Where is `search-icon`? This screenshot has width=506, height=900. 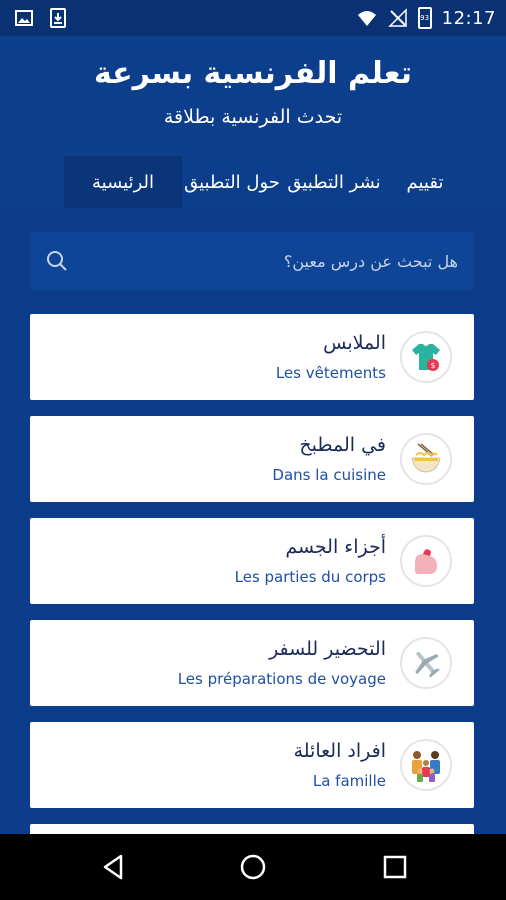
search-icon is located at coordinates (57, 261).